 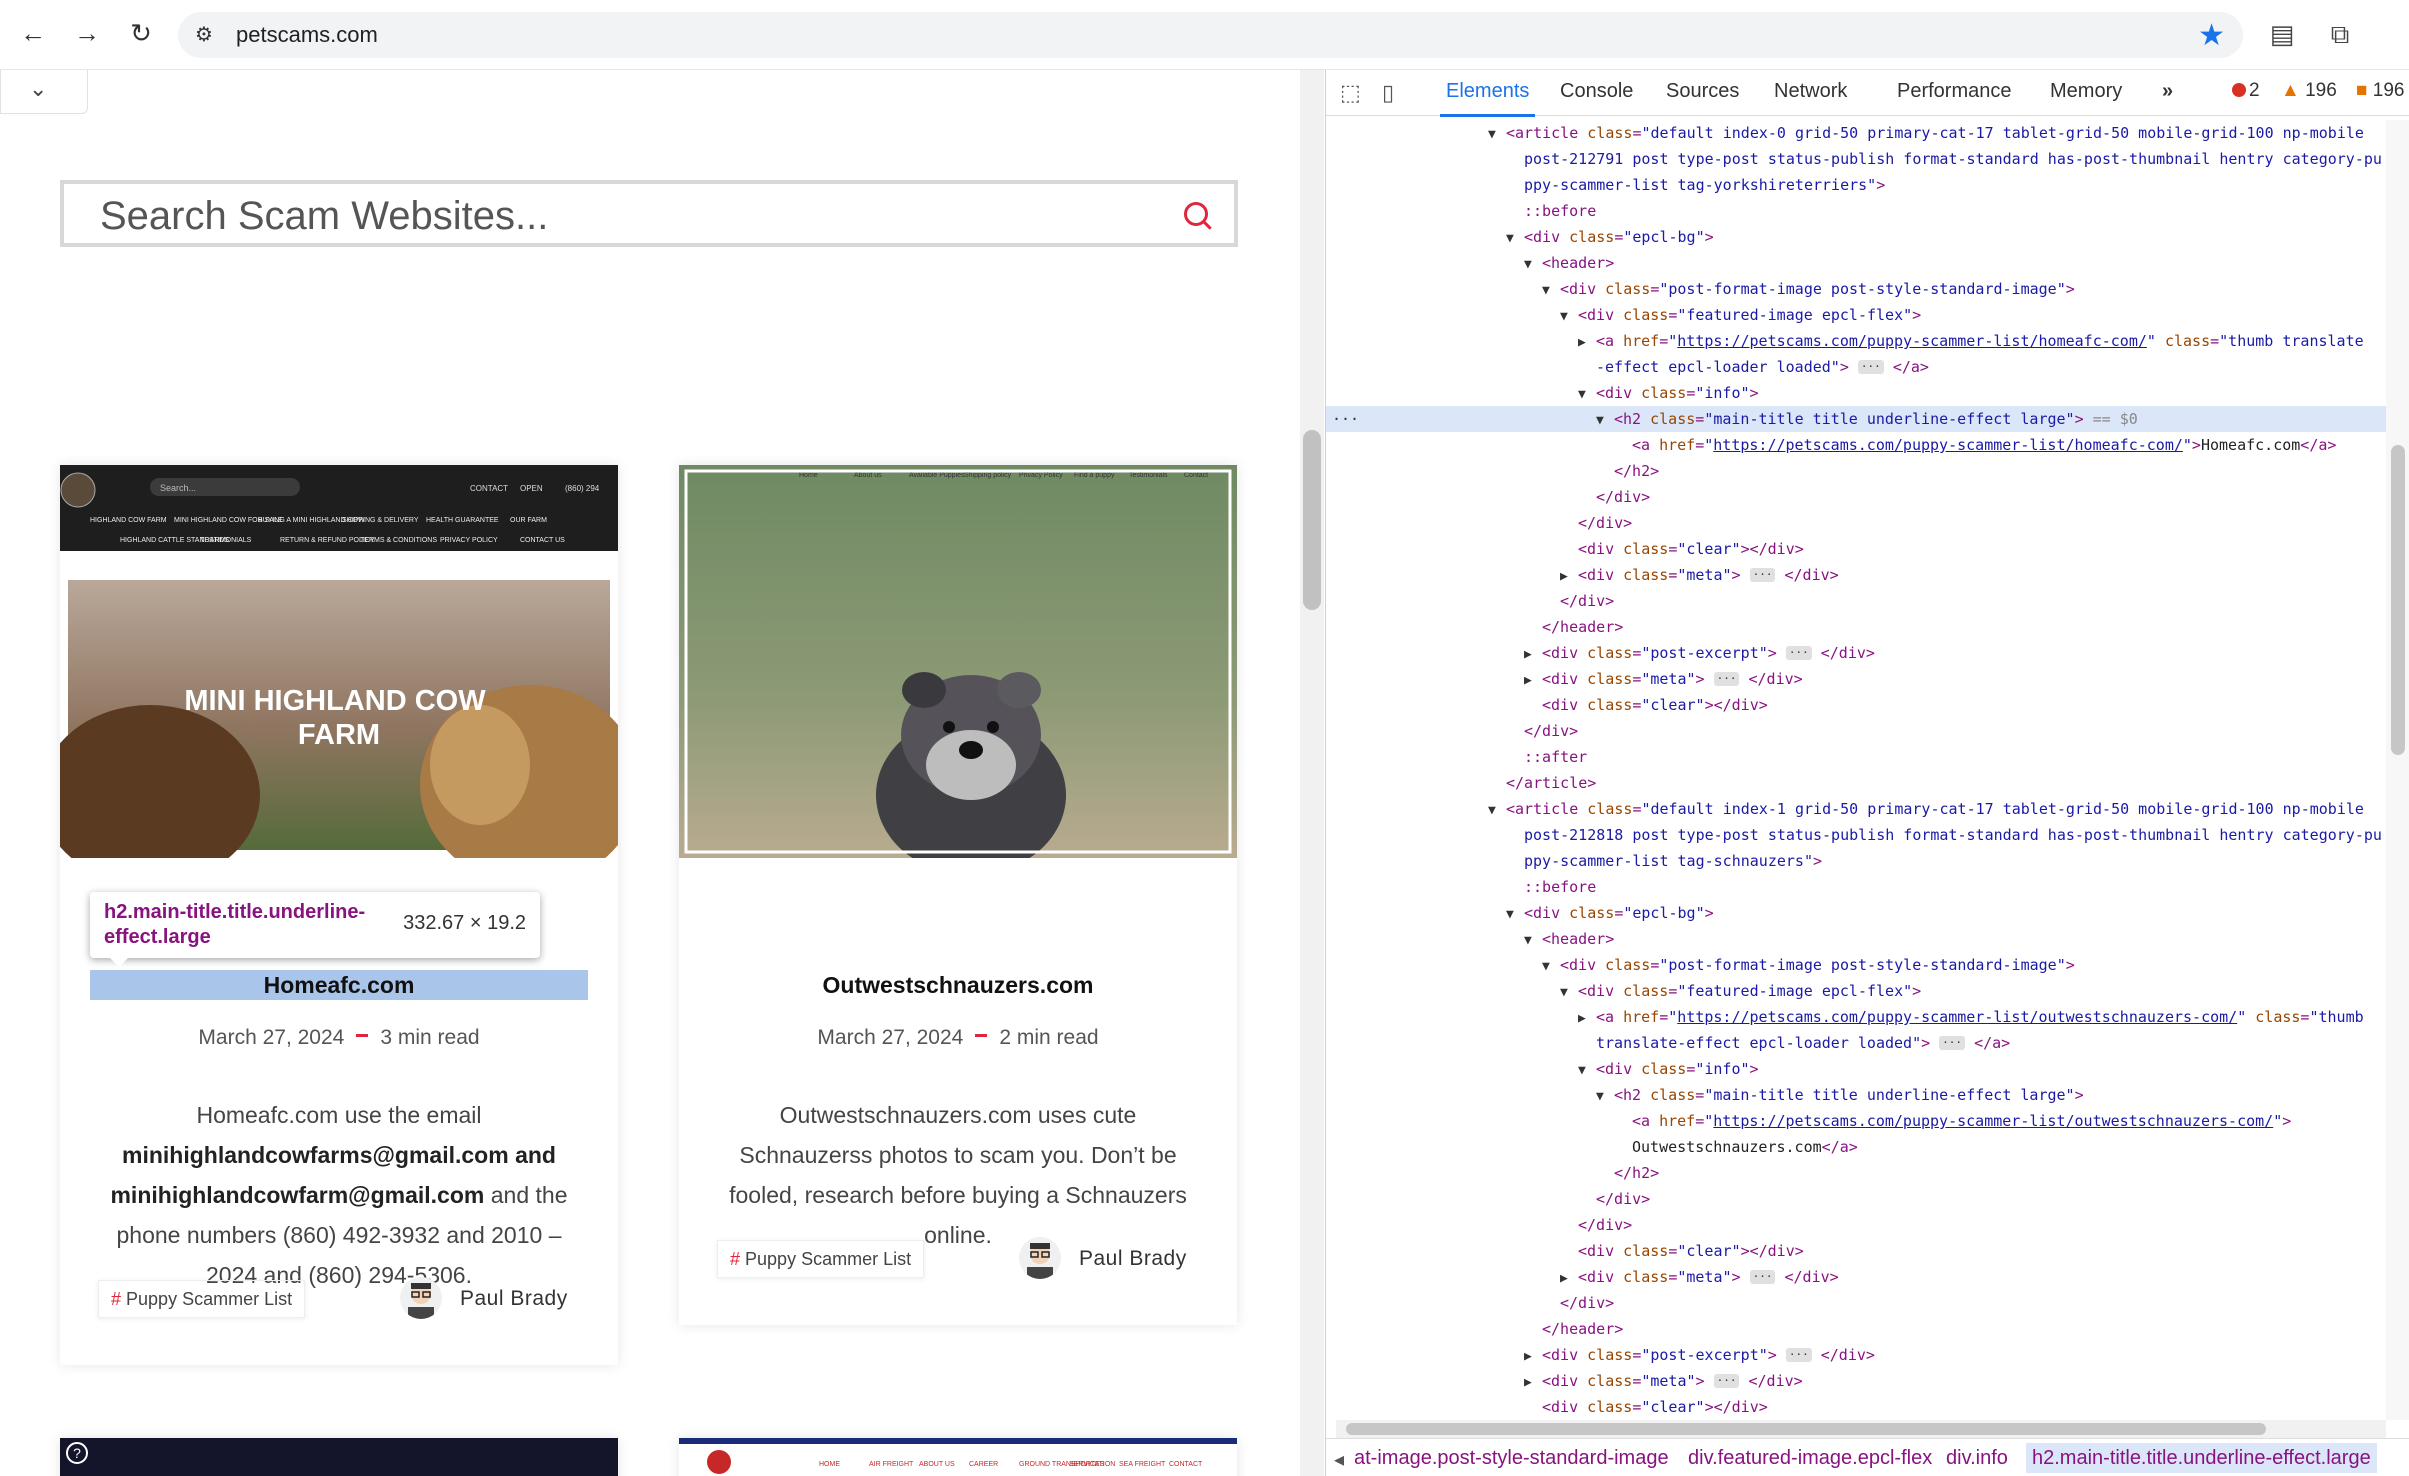 What do you see at coordinates (1677, 393) in the screenshot?
I see `dom-node-markup: <div class="info">` at bounding box center [1677, 393].